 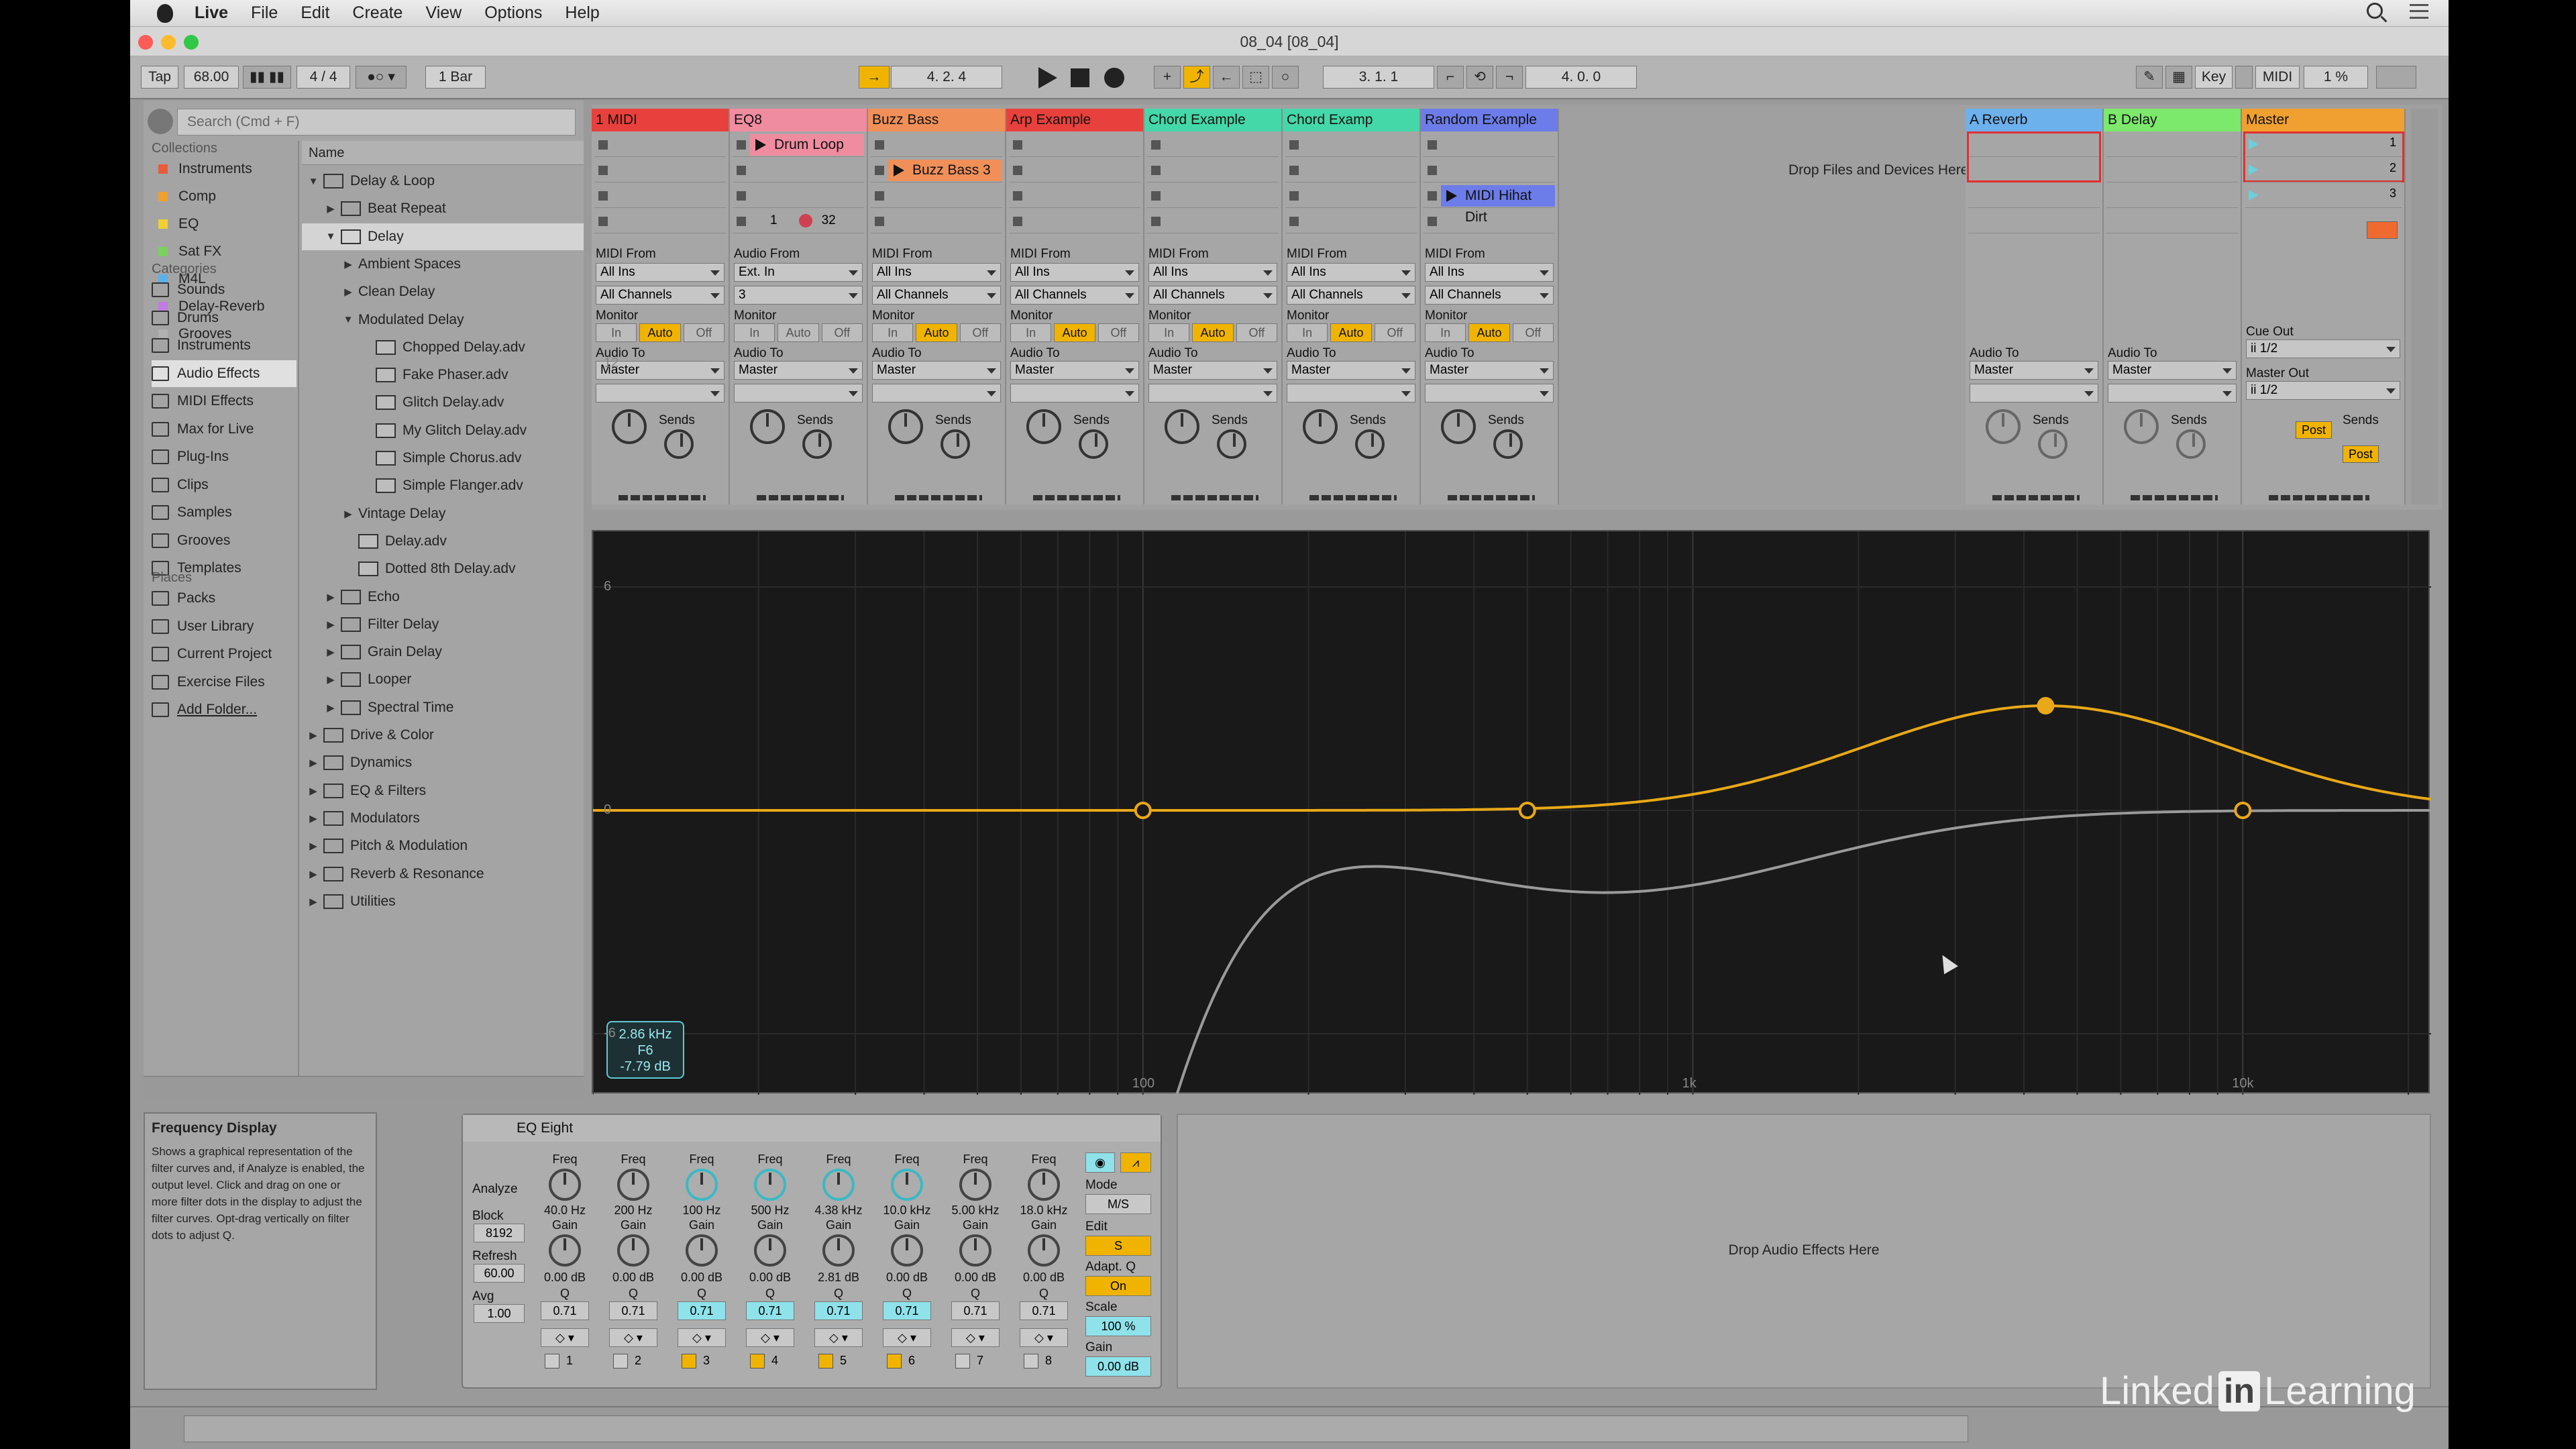 What do you see at coordinates (443, 735) in the screenshot?
I see `browser-item: ▶ Drive & Color` at bounding box center [443, 735].